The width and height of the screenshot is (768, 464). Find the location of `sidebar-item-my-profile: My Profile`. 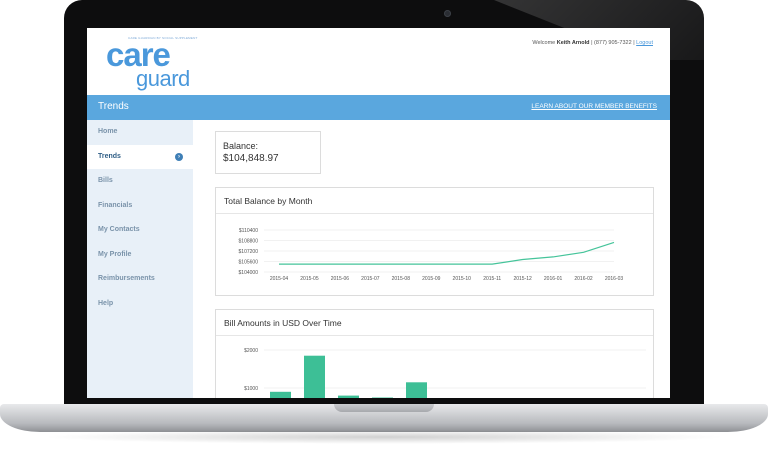

sidebar-item-my-profile: My Profile is located at coordinates (140, 255).